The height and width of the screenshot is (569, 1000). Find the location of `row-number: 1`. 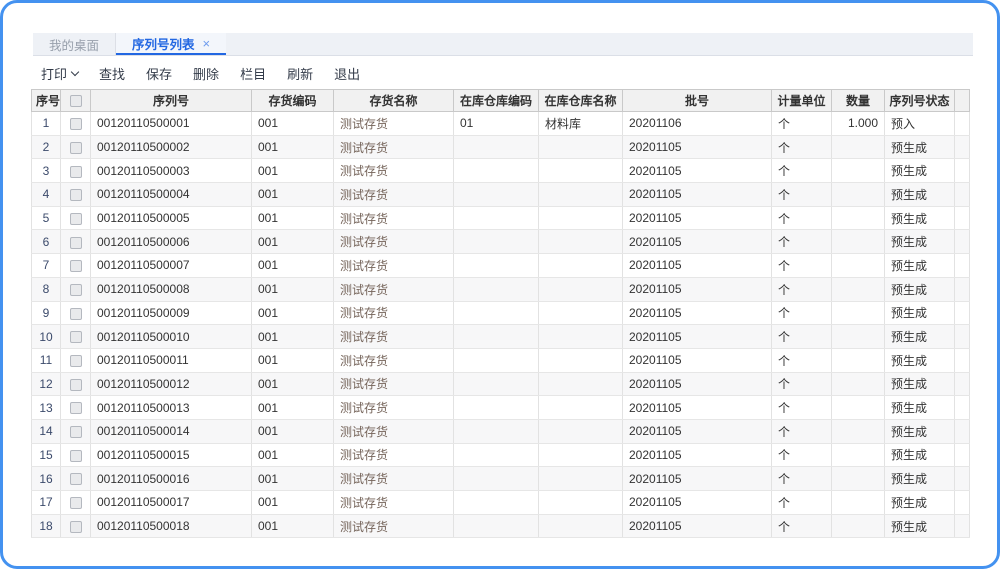

row-number: 1 is located at coordinates (46, 123).